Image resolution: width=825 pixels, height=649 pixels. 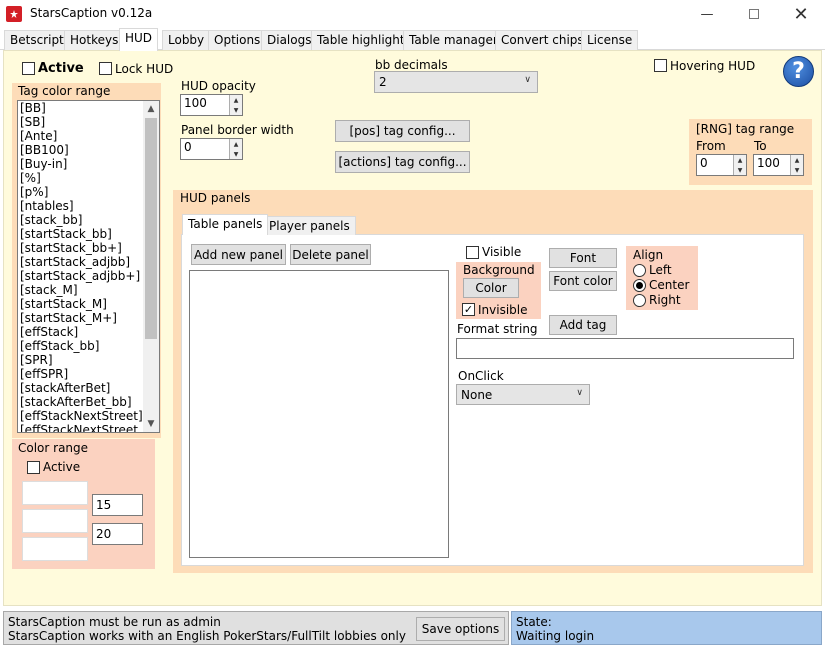 I want to click on tag-list-item: [%], so click(x=86, y=178).